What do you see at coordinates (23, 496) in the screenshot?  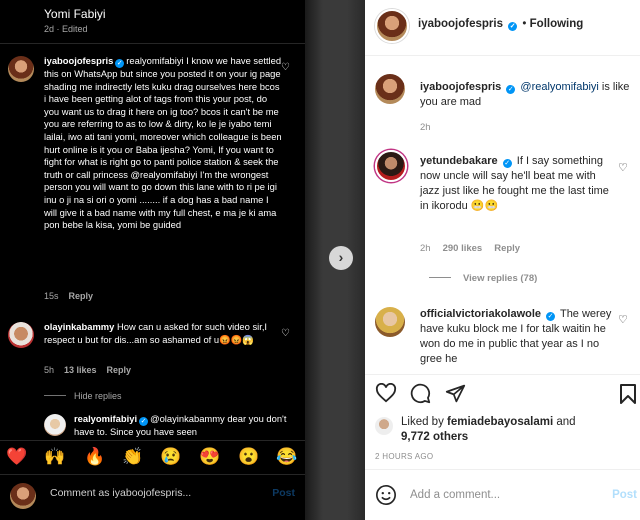 I see `current-user-avatar` at bounding box center [23, 496].